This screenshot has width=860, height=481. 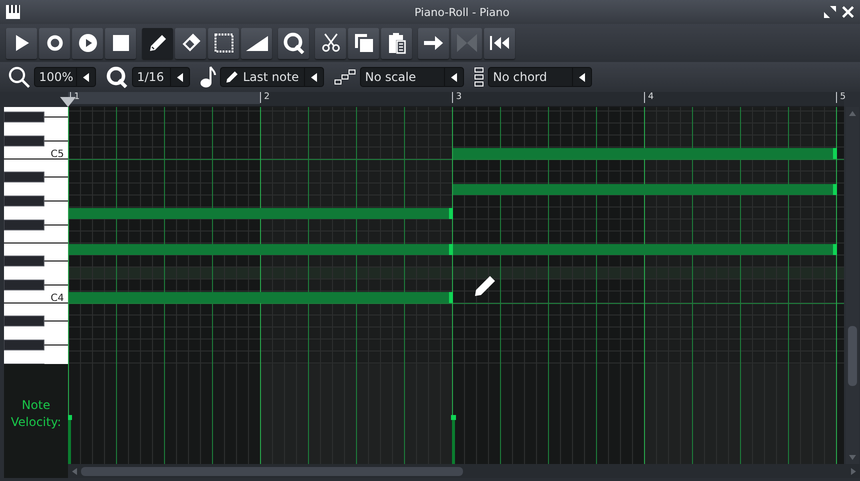 I want to click on erase-button, so click(x=190, y=43).